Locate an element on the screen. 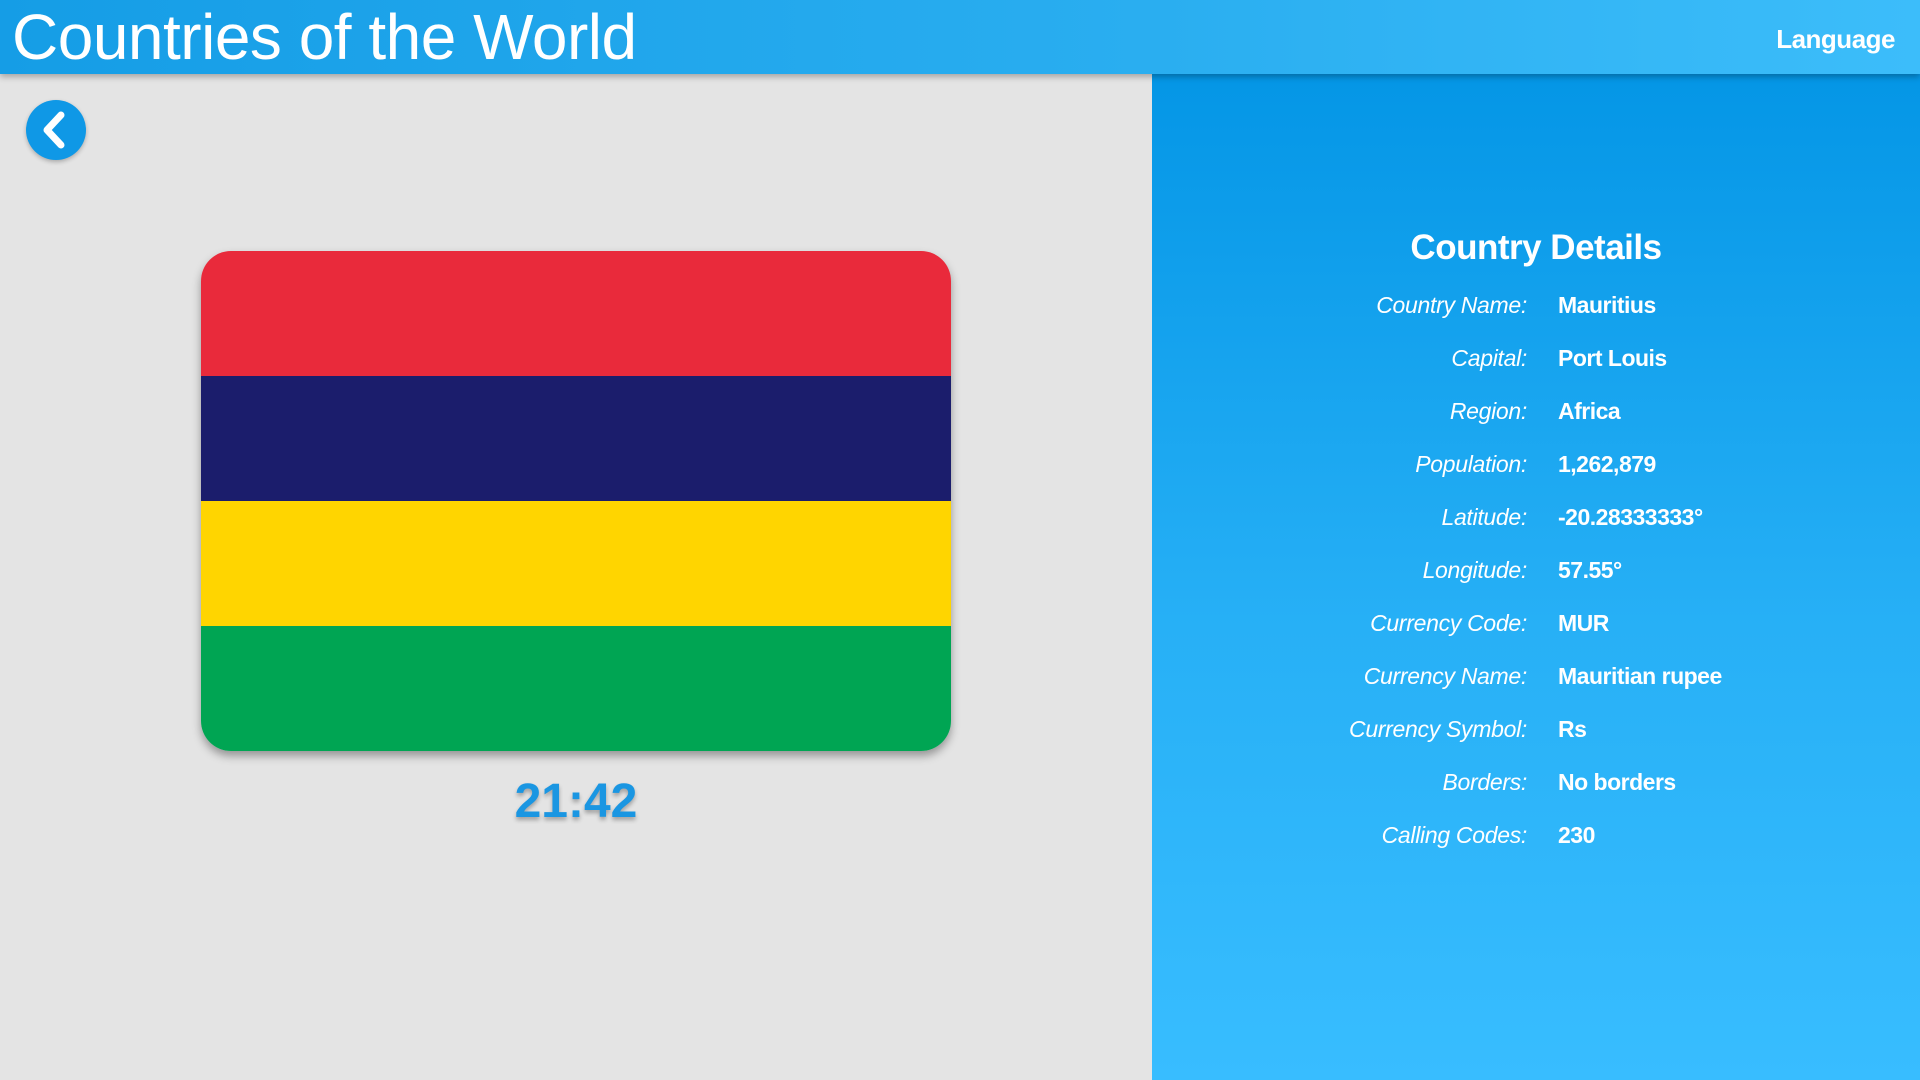 The height and width of the screenshot is (1080, 1920). flag-stripe-yellow is located at coordinates (576, 563).